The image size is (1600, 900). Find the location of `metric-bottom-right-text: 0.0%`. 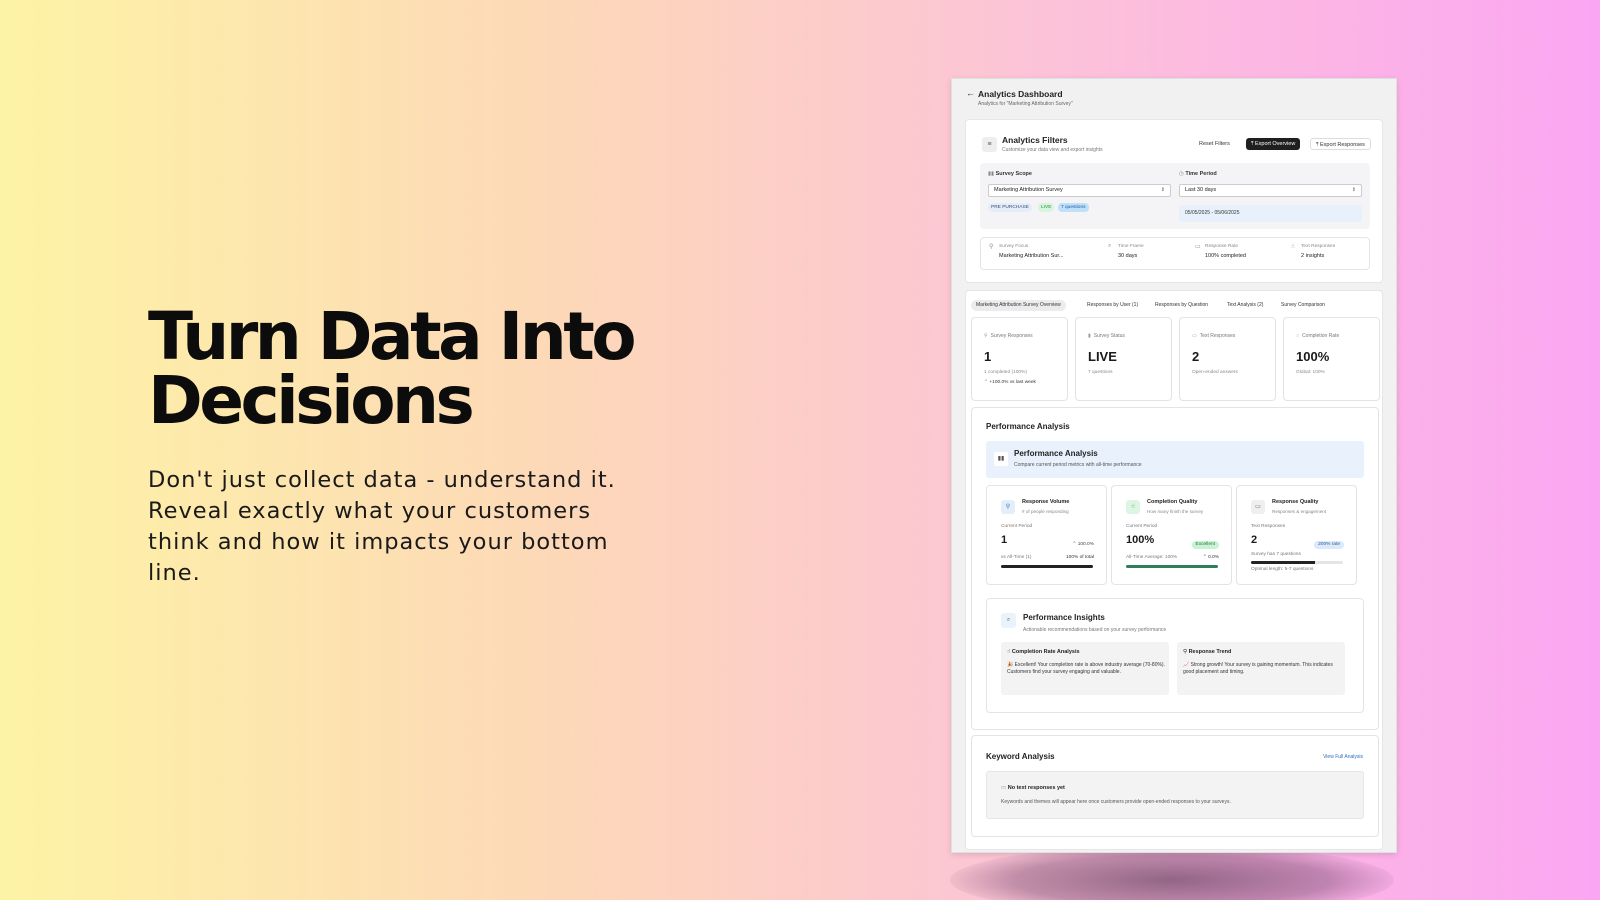

metric-bottom-right-text: 0.0% is located at coordinates (1213, 557).